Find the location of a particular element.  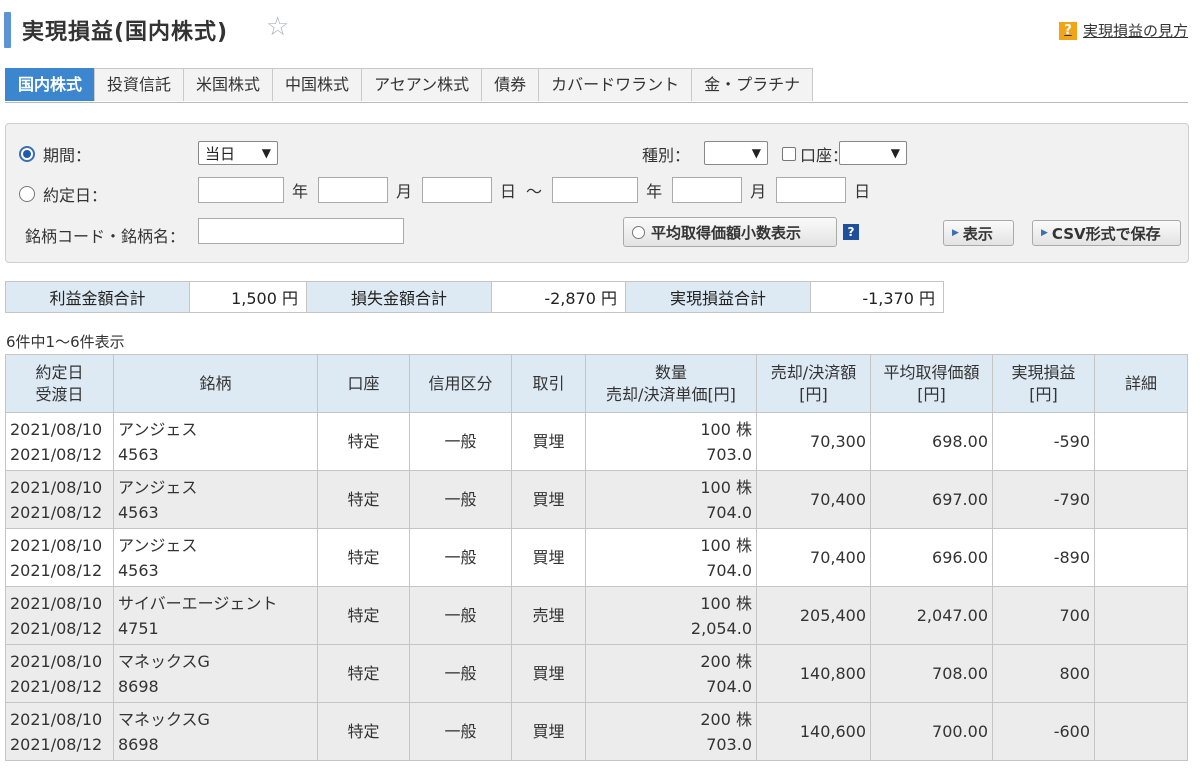

realized-pl-cell: -600 is located at coordinates (1043, 731).